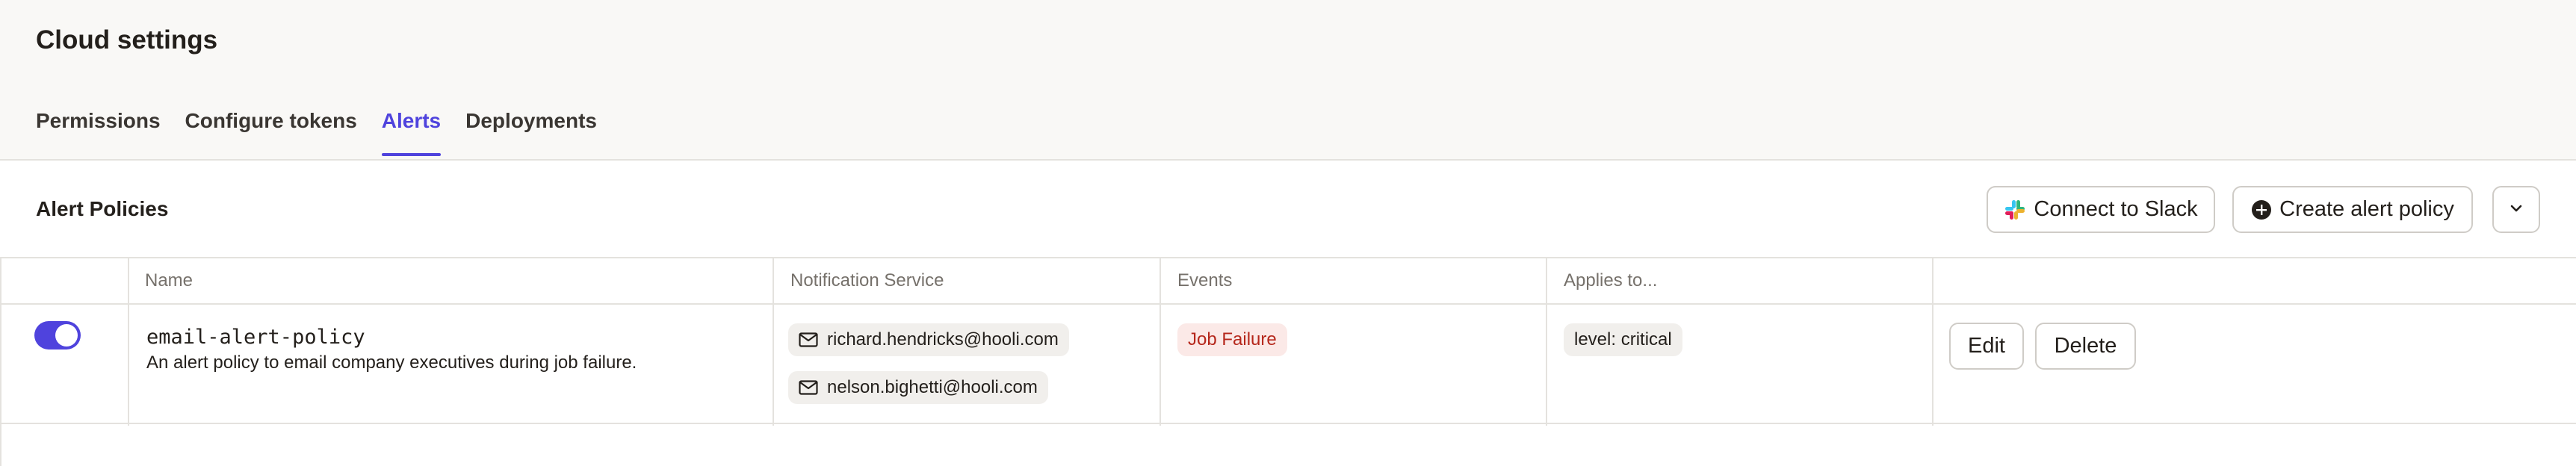 This screenshot has height=466, width=2576. What do you see at coordinates (411, 132) in the screenshot?
I see `tab-alerts: Alerts` at bounding box center [411, 132].